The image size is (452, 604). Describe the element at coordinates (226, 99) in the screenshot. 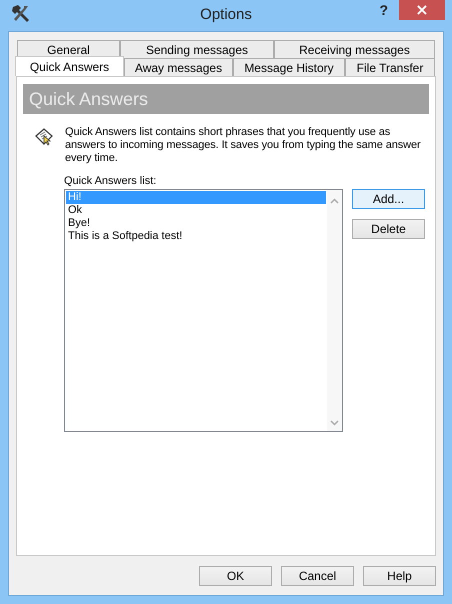

I see `section-heading: Quick Answers` at that location.